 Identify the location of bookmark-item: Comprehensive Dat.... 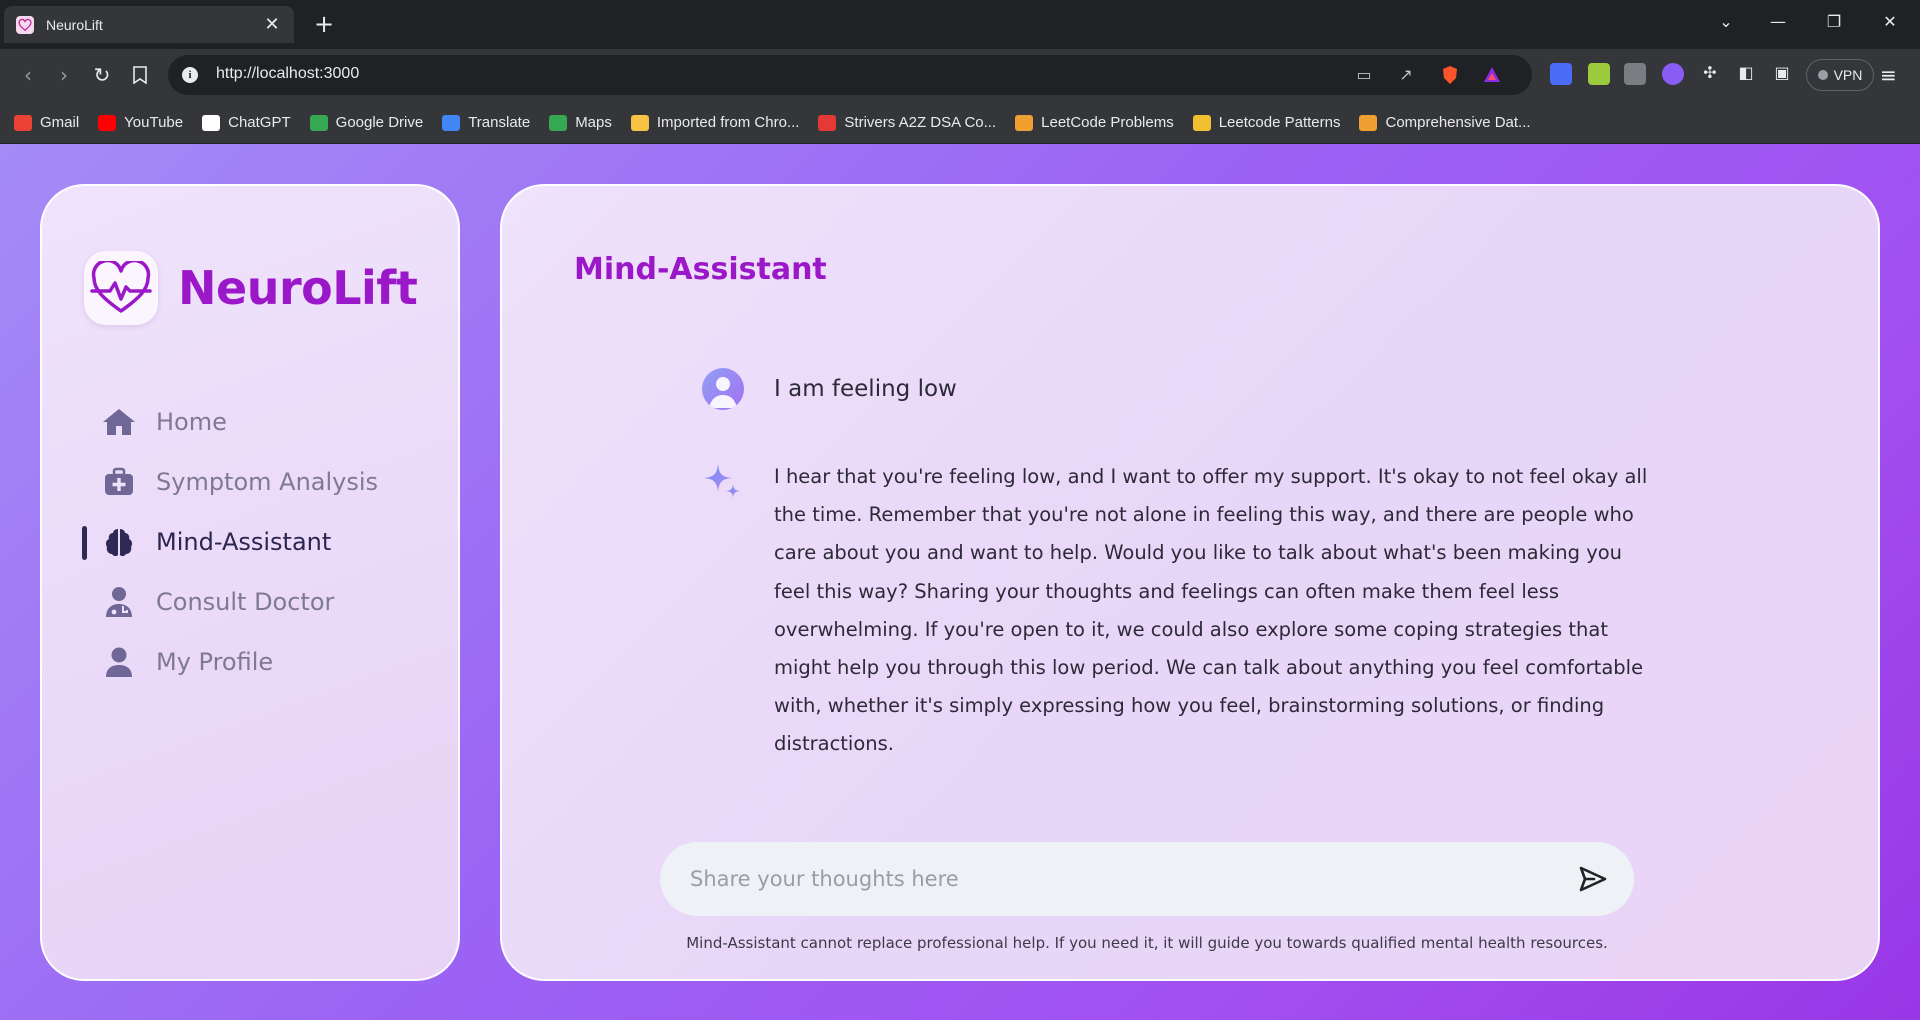
(1445, 122).